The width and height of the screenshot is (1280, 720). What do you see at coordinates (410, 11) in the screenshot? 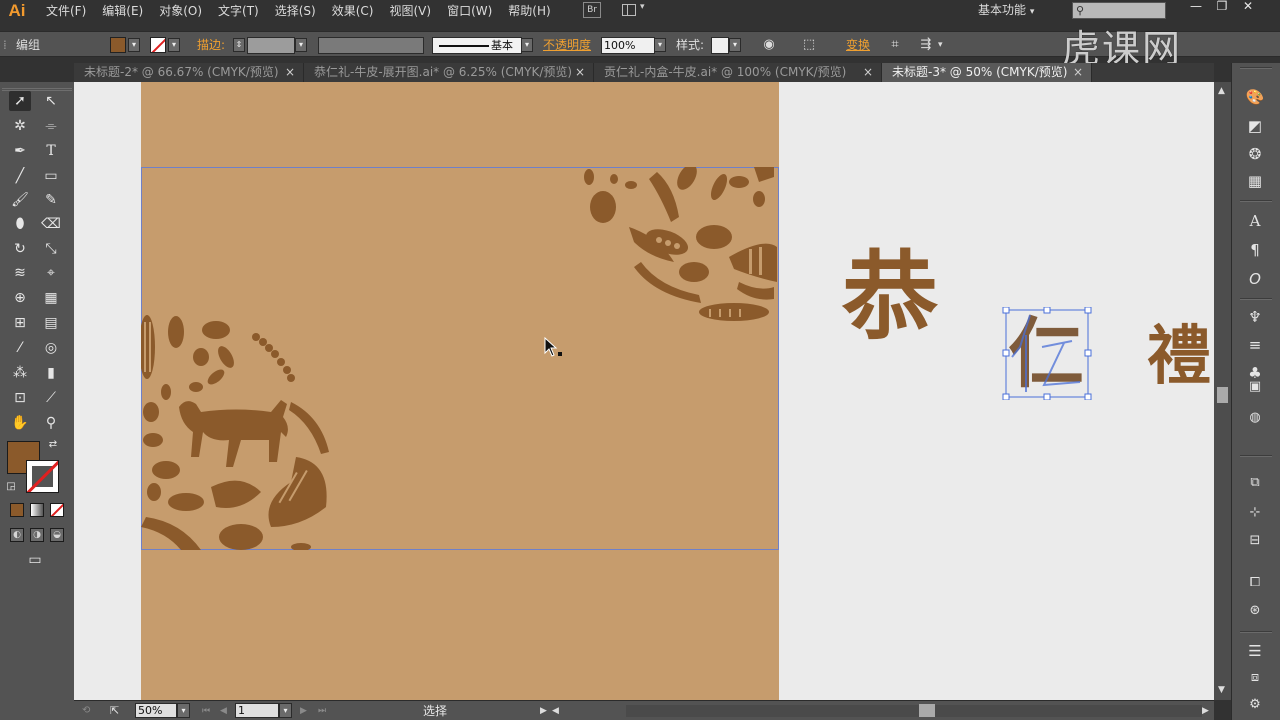
I see `menu-view: 视图(V)` at bounding box center [410, 11].